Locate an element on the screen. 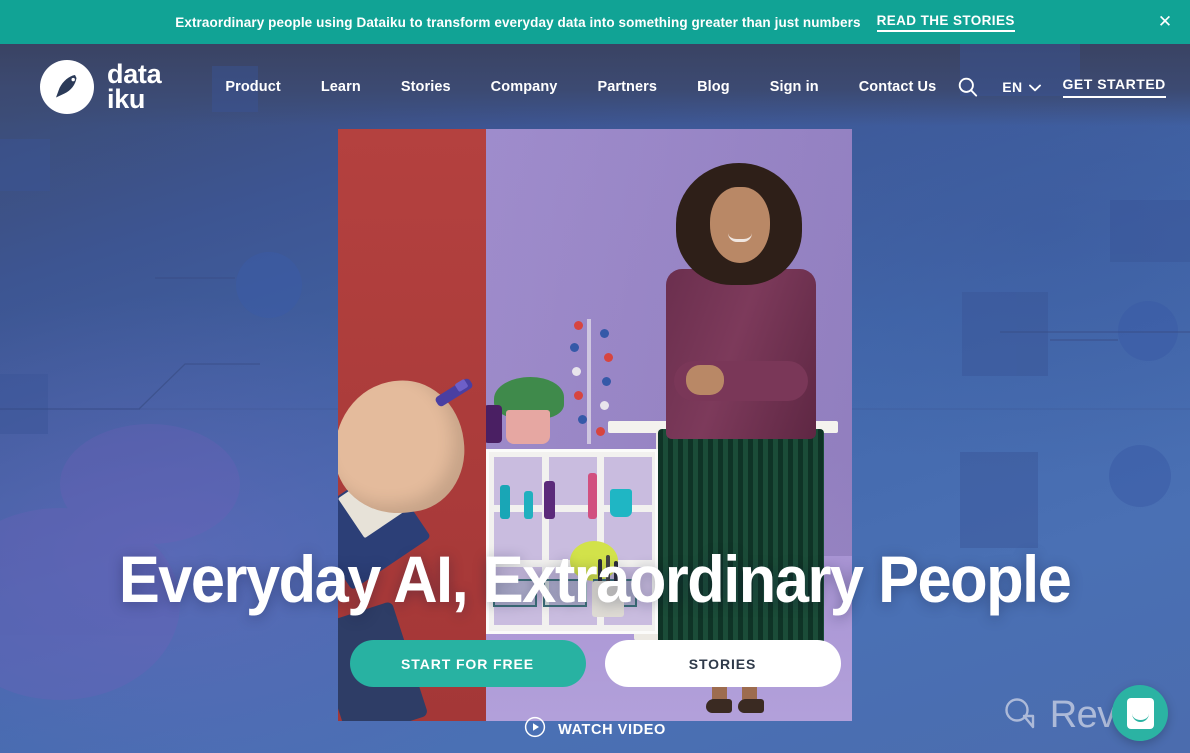  start-for-free-button: START FOR FREE is located at coordinates (467, 663).